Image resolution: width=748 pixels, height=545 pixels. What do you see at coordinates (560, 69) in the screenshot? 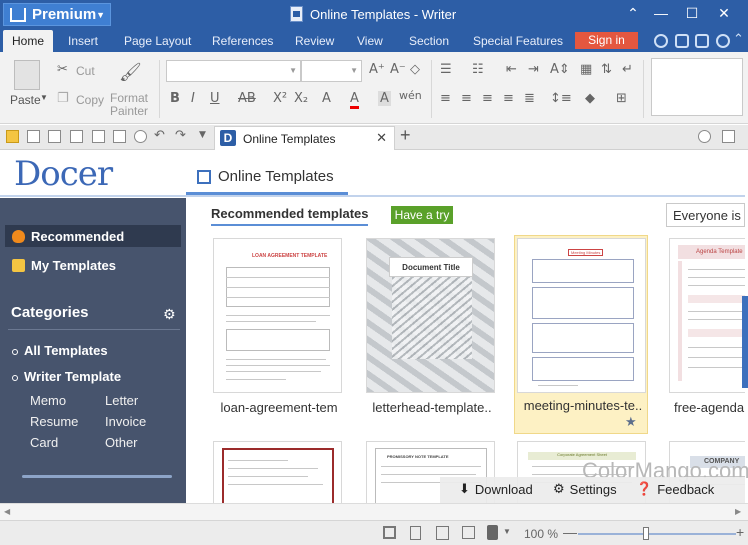
I see `text-direction-icon: A⇕` at bounding box center [560, 69].